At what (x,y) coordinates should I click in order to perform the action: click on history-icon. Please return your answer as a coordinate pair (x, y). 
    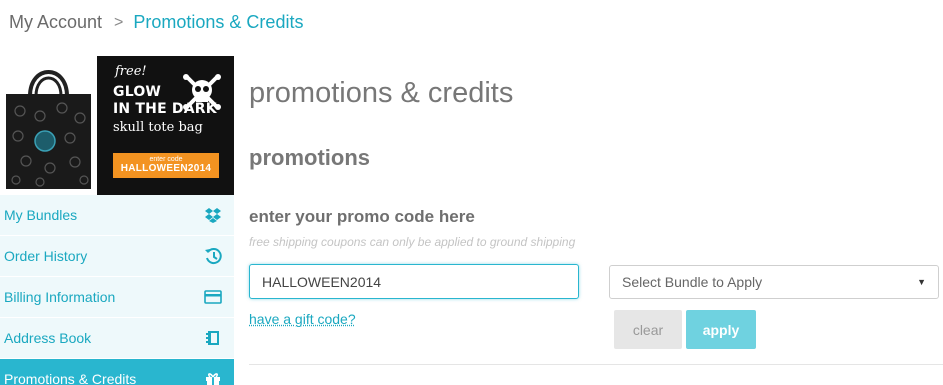
    Looking at the image, I should click on (213, 256).